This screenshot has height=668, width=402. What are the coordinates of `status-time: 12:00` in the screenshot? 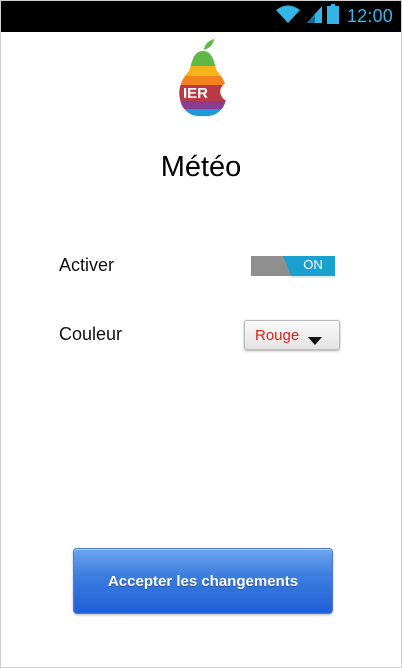 It's located at (369, 16).